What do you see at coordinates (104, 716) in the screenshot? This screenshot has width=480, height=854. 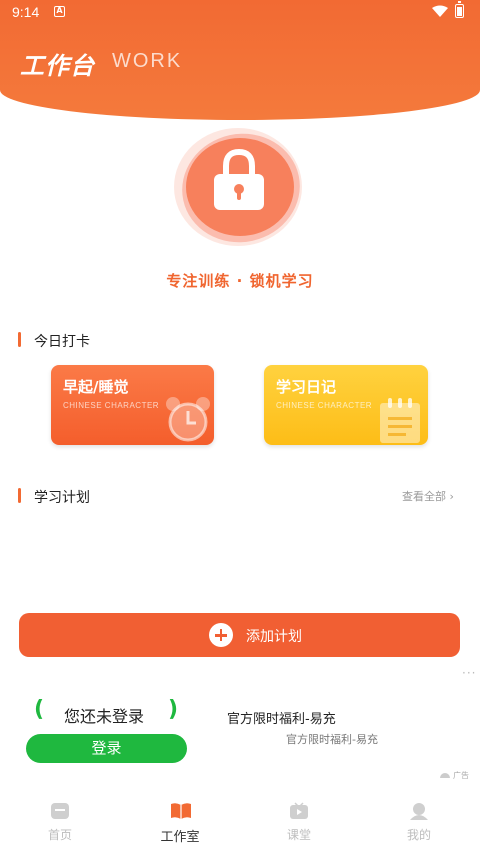 I see `not-logged-in-text: 您还未登录` at bounding box center [104, 716].